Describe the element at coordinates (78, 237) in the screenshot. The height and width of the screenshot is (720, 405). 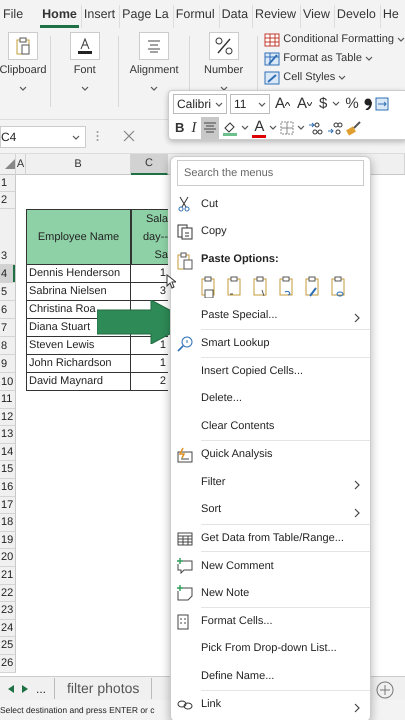
I see `table-header-cell: Employee Name` at that location.